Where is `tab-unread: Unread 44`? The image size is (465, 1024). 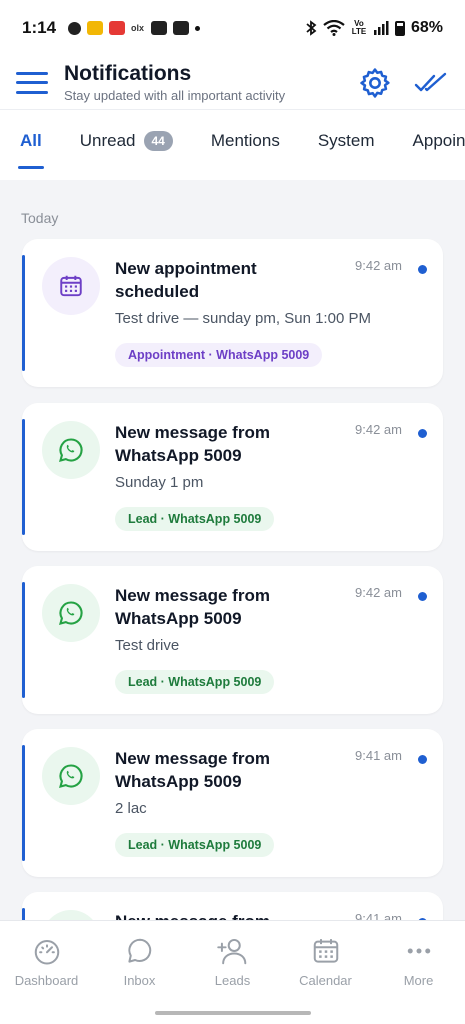 tab-unread: Unread 44 is located at coordinates (126, 141).